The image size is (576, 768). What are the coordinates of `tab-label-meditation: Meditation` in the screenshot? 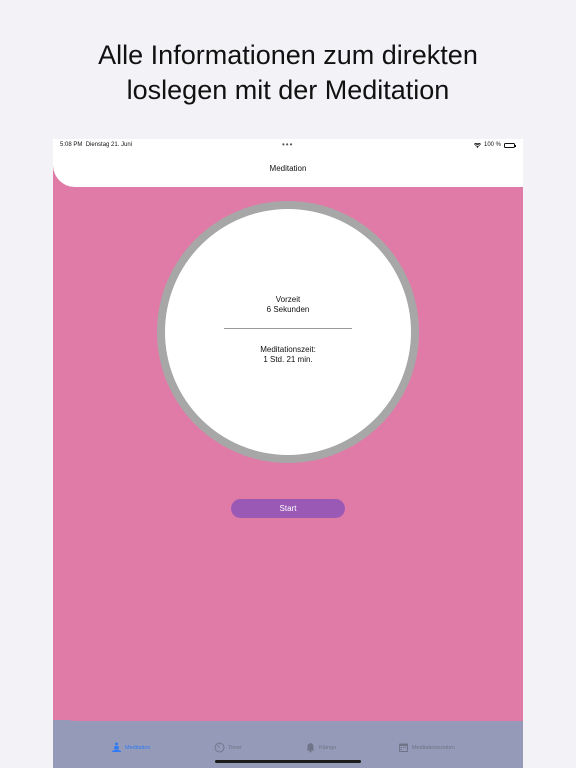 It's located at (138, 747).